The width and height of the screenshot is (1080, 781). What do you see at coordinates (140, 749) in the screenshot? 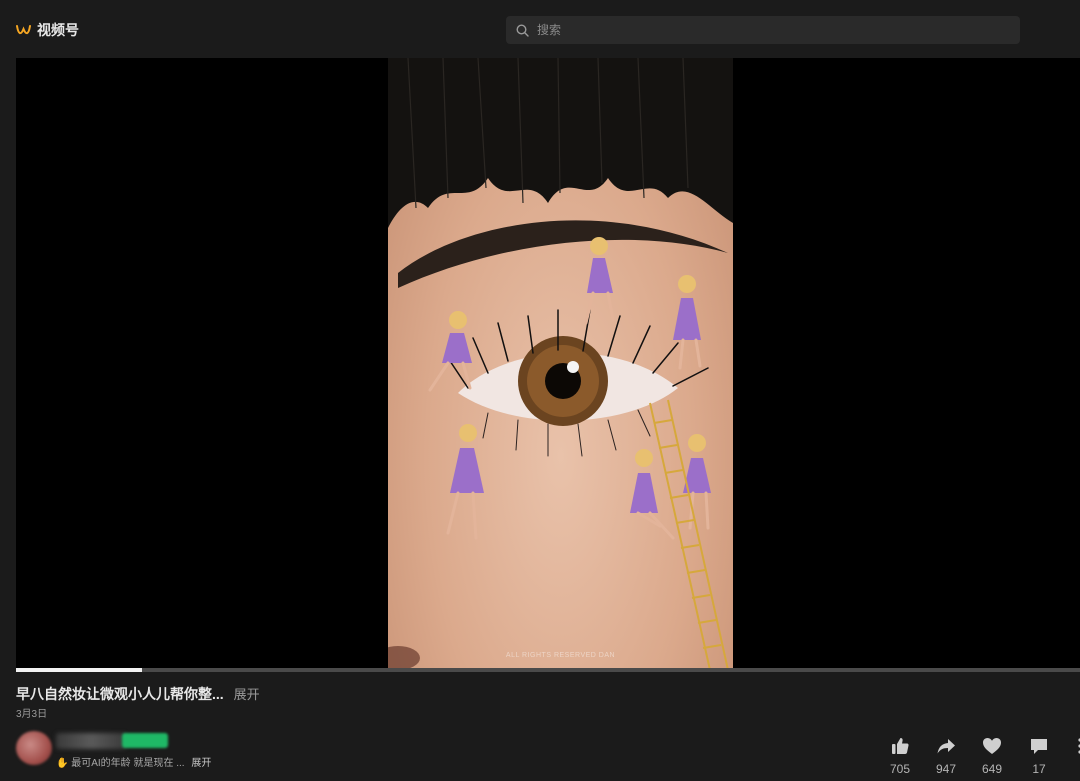
I see `author-info: ✋ 最可AI的年龄 就是现在 ... 展开` at bounding box center [140, 749].